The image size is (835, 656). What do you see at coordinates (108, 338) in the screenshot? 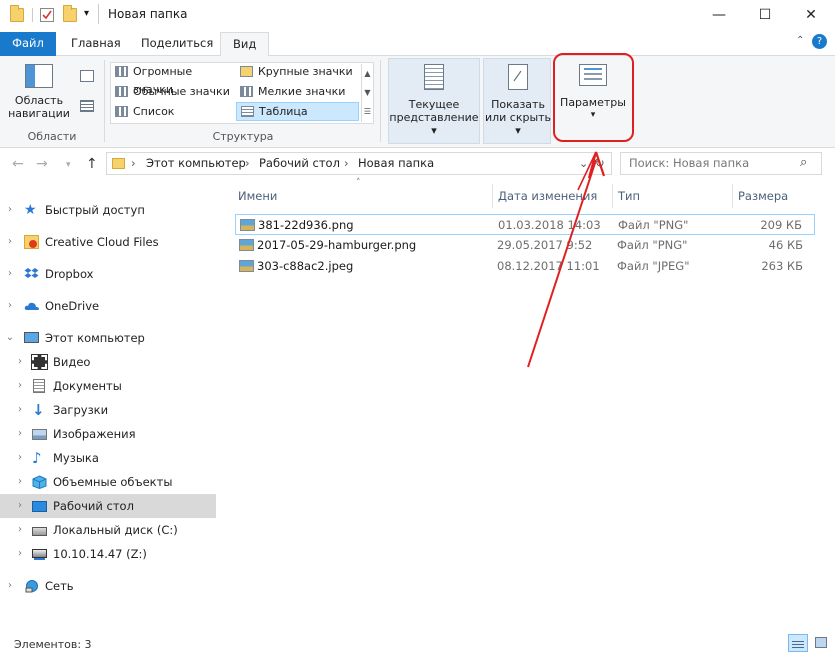
I see `nav-this-pc: ⌄ Этот компьютер` at bounding box center [108, 338].